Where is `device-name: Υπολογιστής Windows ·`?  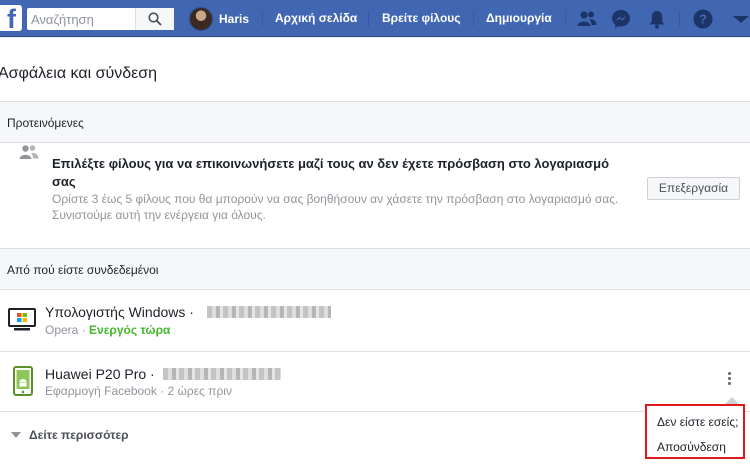 device-name: Υπολογιστής Windows · is located at coordinates (119, 312).